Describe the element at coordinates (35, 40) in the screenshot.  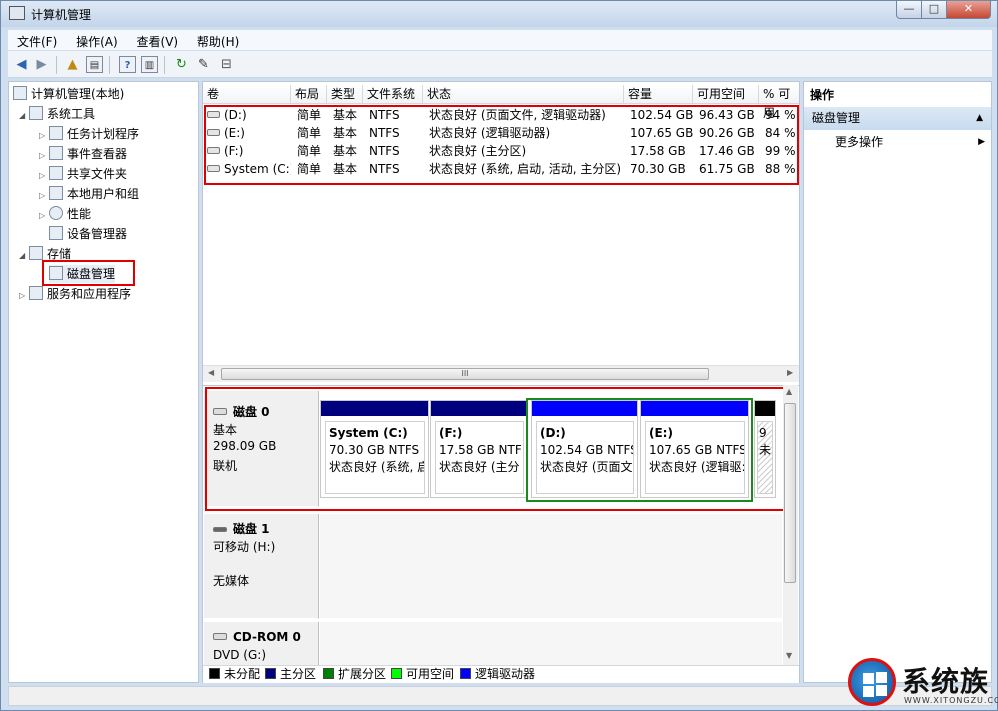
I see `menu-file: 文件(F)` at that location.